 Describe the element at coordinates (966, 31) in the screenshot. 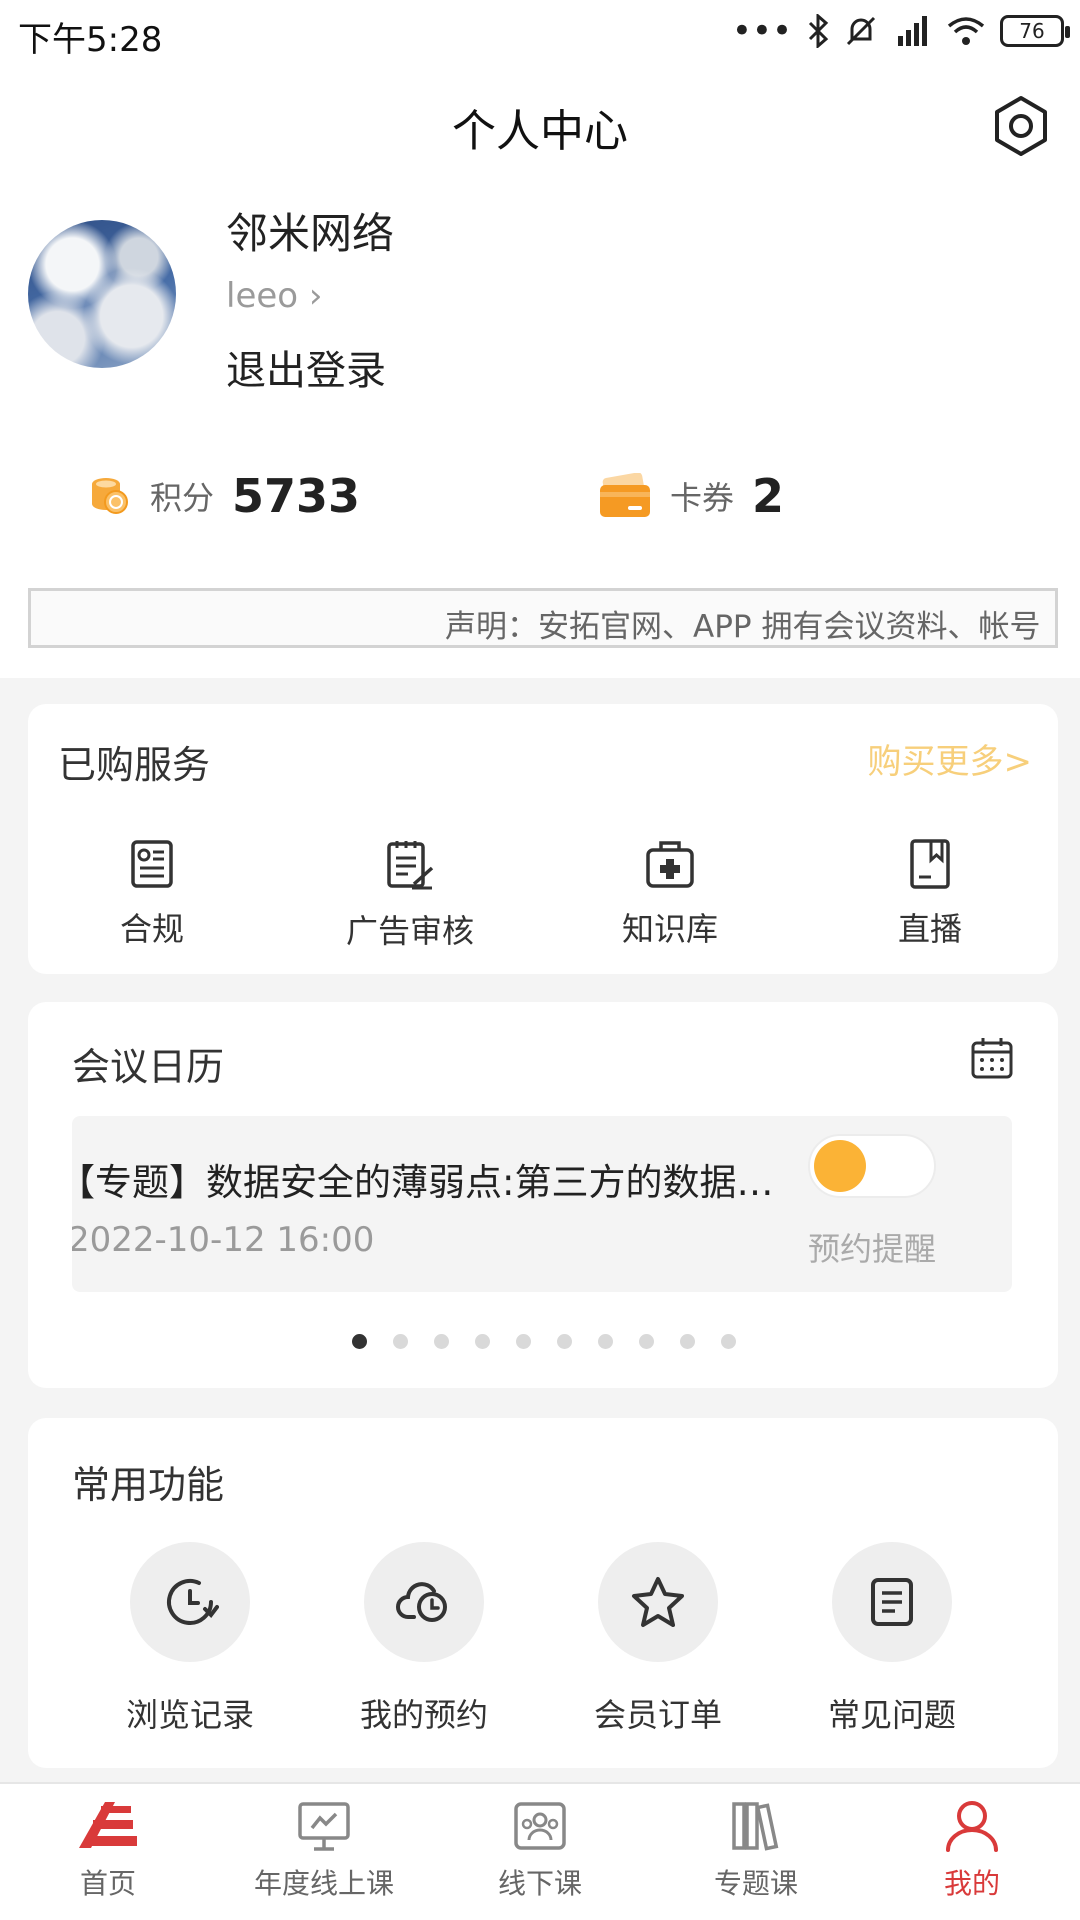

I see `wifi-icon` at that location.